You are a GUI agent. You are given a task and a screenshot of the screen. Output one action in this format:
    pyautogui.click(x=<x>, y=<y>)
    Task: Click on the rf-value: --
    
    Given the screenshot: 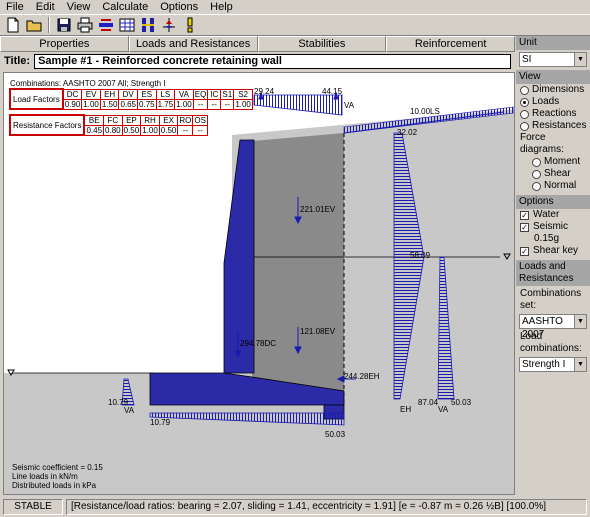 What is the action you would take?
    pyautogui.click(x=185, y=130)
    